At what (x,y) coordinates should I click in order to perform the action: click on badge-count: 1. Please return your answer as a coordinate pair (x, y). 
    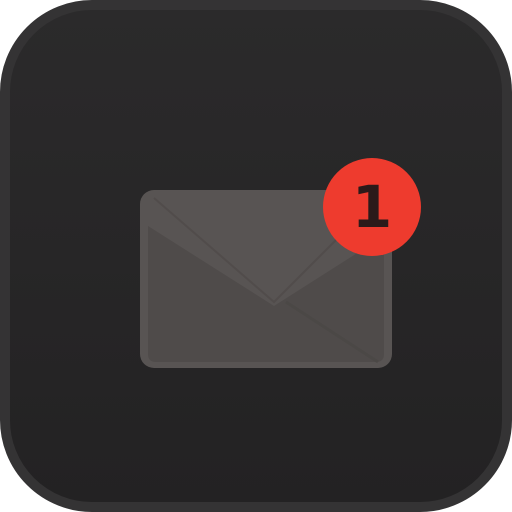
    Looking at the image, I should click on (372, 207).